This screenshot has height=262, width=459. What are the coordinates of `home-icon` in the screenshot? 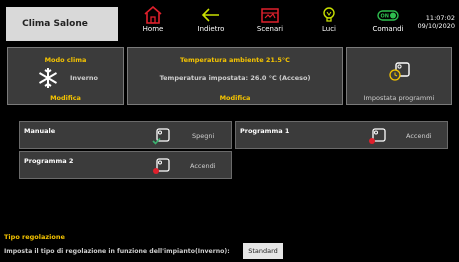 It's located at (153, 15).